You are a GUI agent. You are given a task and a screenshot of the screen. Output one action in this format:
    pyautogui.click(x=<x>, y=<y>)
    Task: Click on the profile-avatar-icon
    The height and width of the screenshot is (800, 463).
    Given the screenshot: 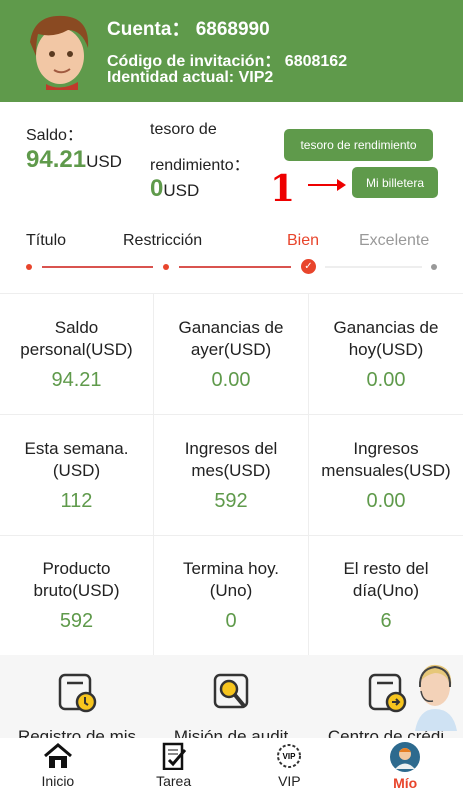 What is the action you would take?
    pyautogui.click(x=405, y=757)
    